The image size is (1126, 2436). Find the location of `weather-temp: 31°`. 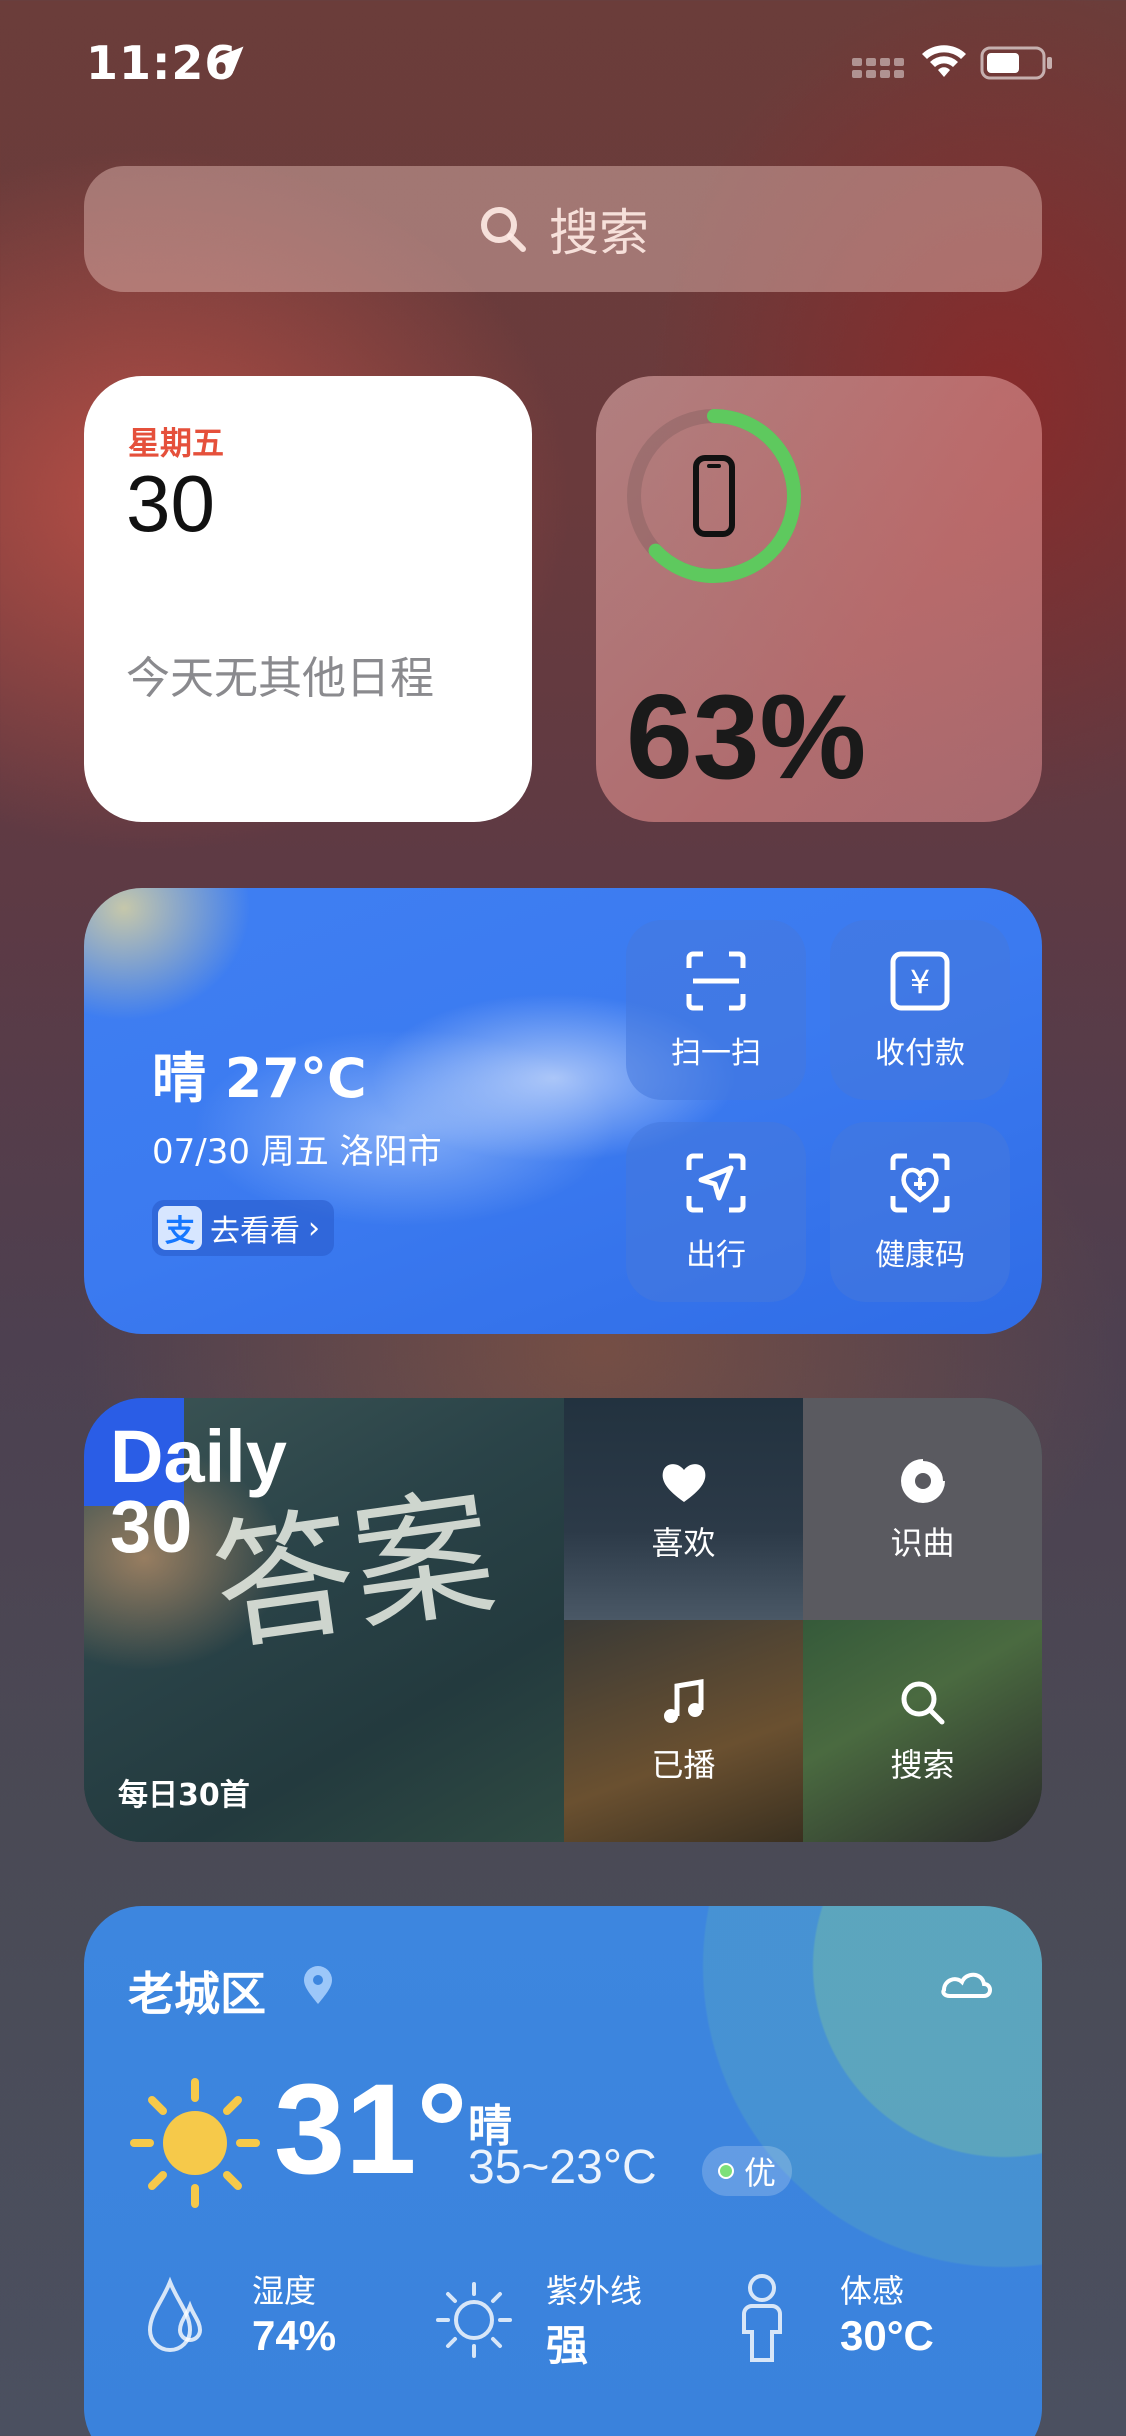

weather-temp: 31° is located at coordinates (371, 2129).